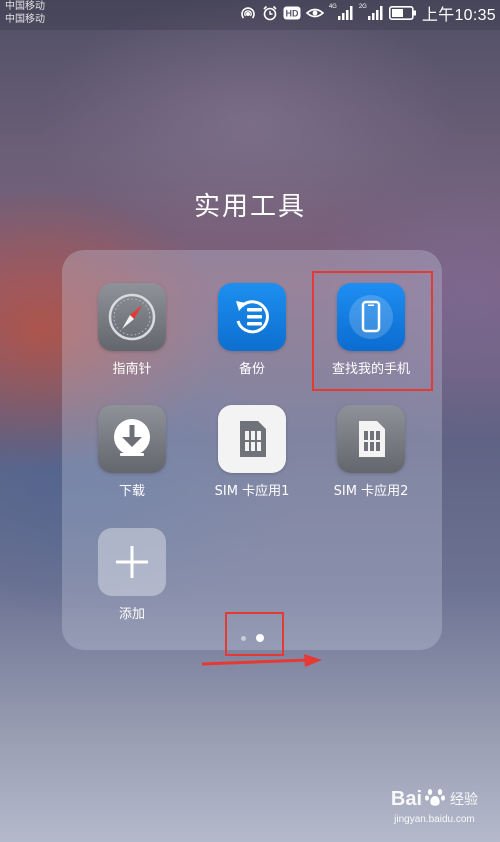 The width and height of the screenshot is (500, 842). Describe the element at coordinates (406, 798) in the screenshot. I see `watermark-logo-text: Bai` at that location.